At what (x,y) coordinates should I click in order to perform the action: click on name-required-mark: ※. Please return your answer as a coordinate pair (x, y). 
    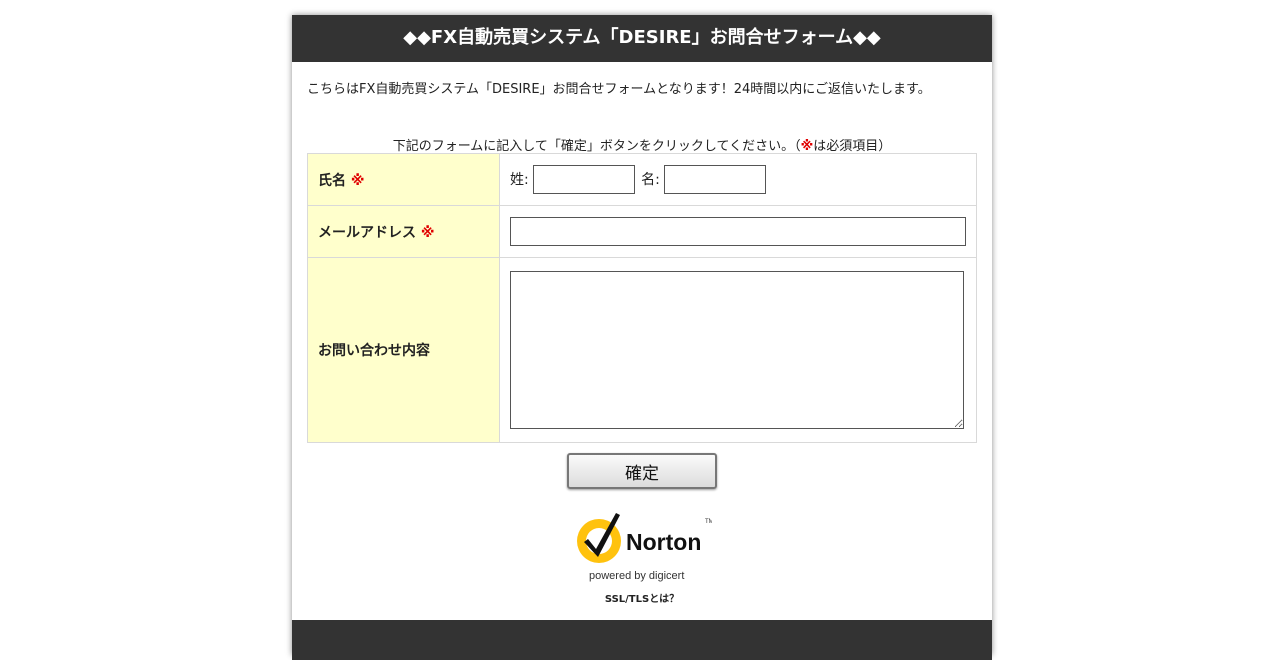
    Looking at the image, I should click on (357, 180).